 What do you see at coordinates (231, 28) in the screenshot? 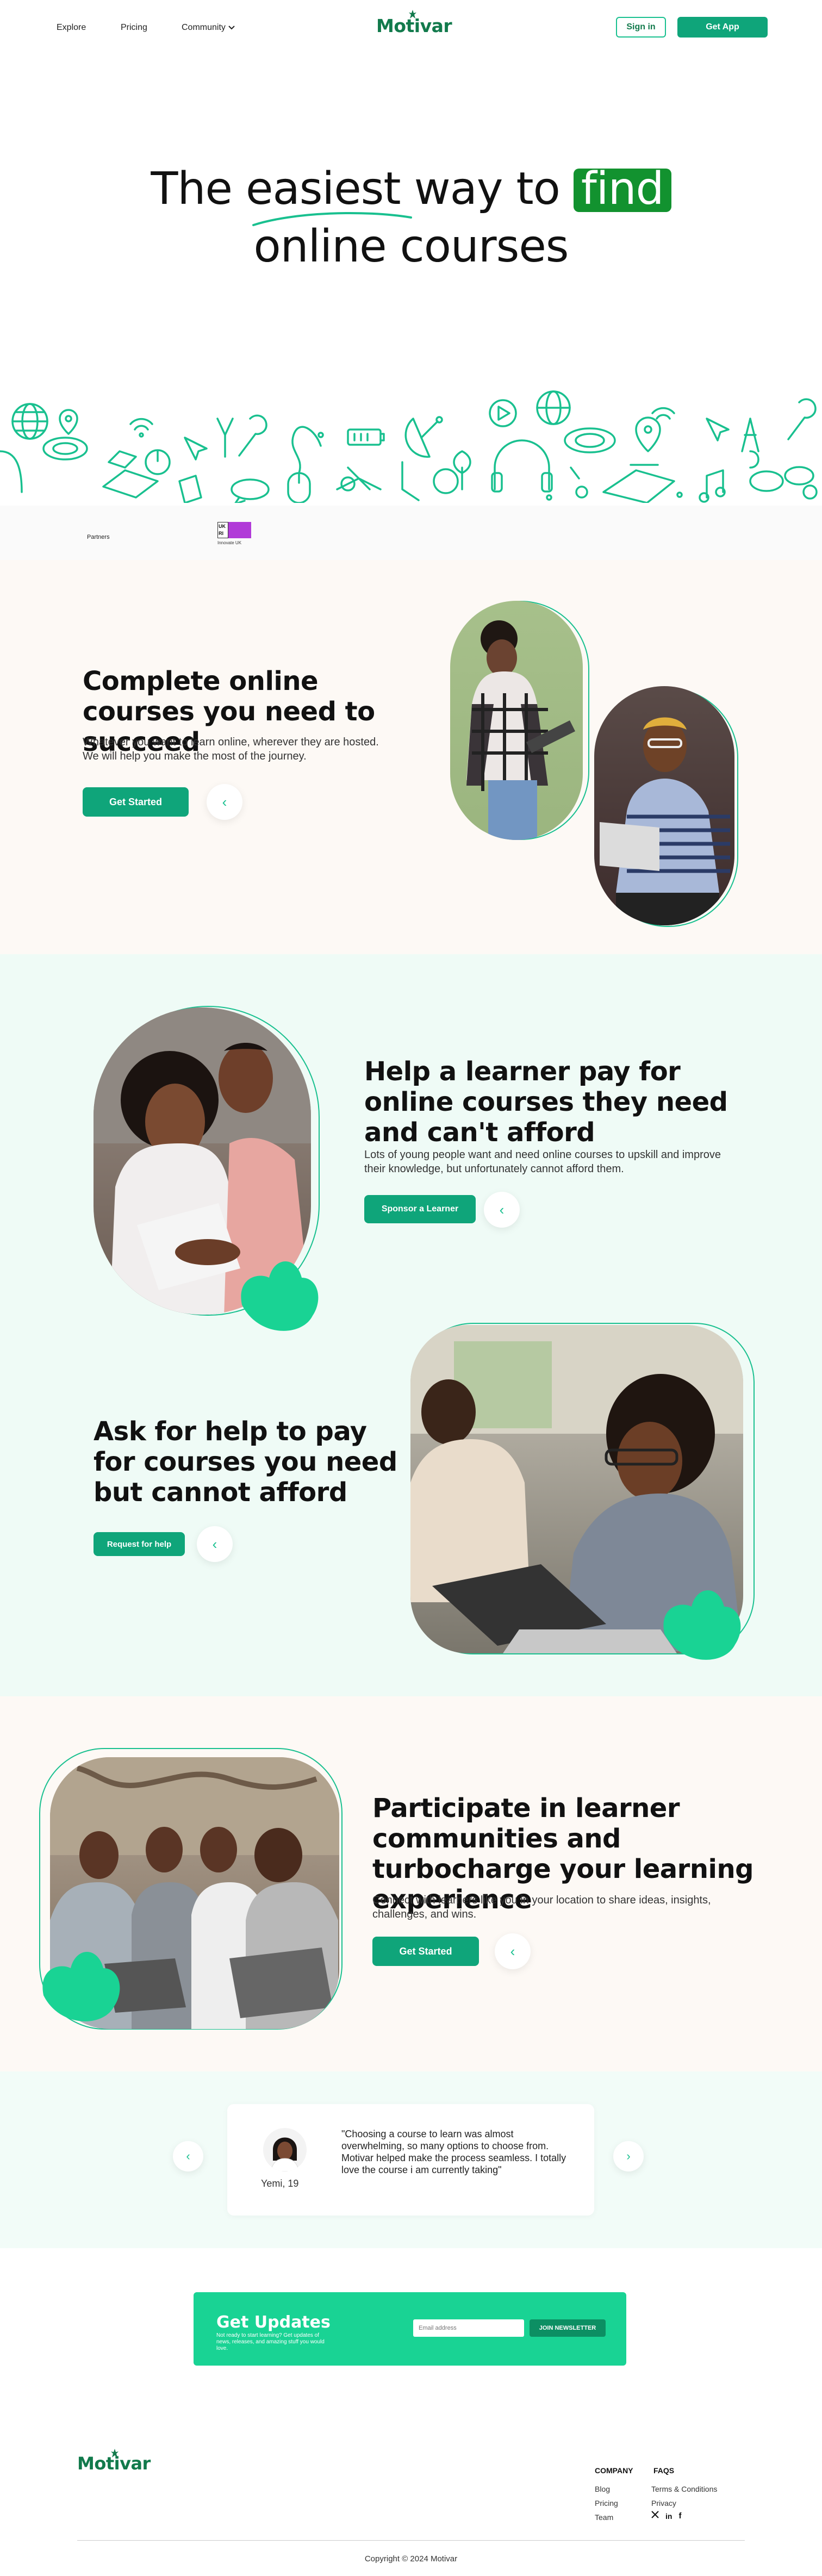
I see `chevron-down-icon` at bounding box center [231, 28].